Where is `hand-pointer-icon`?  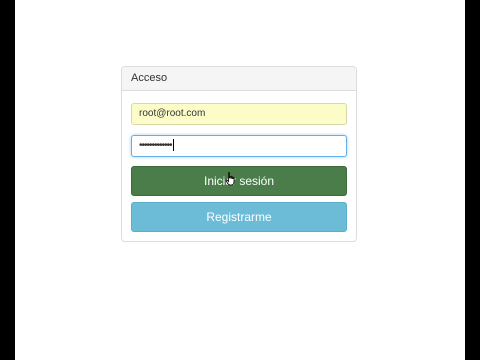 hand-pointer-icon is located at coordinates (230, 179).